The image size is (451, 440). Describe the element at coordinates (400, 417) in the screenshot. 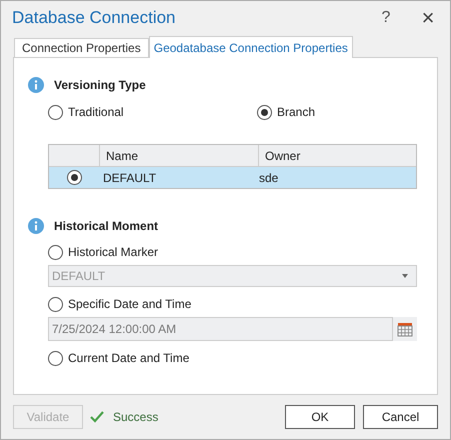

I see `dialog-button: Cancel` at that location.